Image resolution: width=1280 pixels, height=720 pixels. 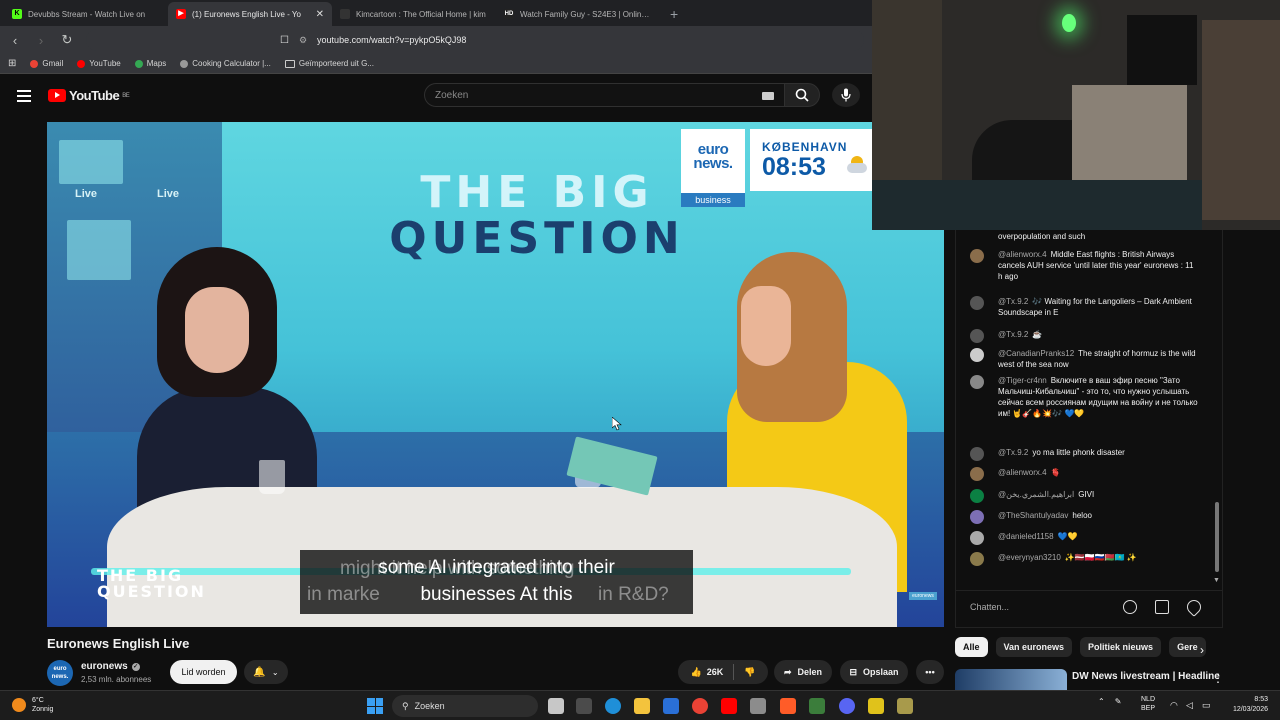 I want to click on recommended-video-thumbnail, so click(x=1011, y=680).